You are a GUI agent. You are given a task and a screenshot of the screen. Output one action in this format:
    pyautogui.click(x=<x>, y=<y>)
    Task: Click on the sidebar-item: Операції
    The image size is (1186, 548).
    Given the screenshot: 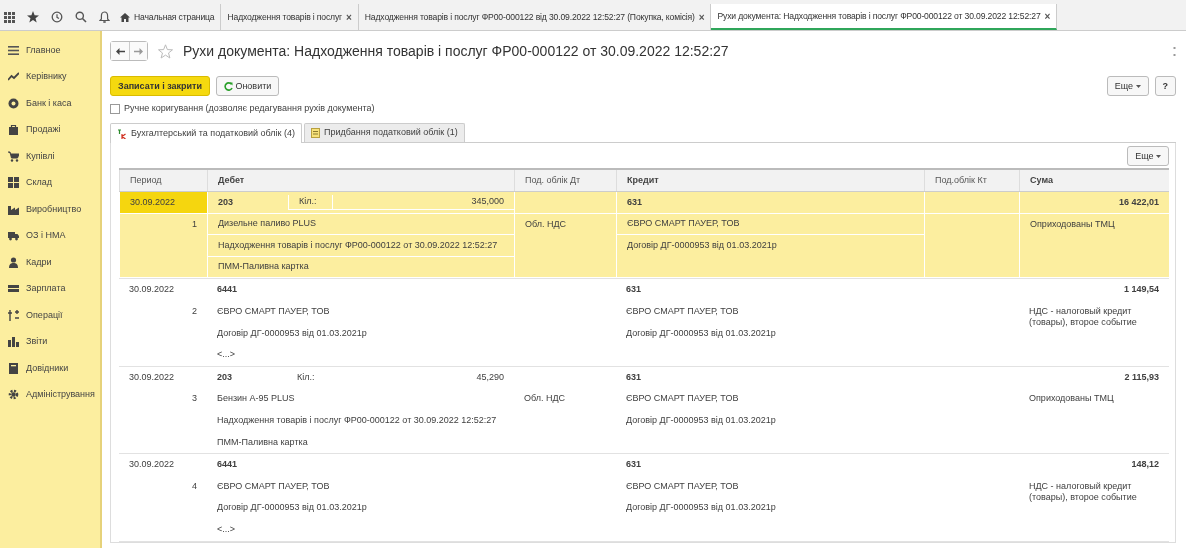 What is the action you would take?
    pyautogui.click(x=44, y=315)
    